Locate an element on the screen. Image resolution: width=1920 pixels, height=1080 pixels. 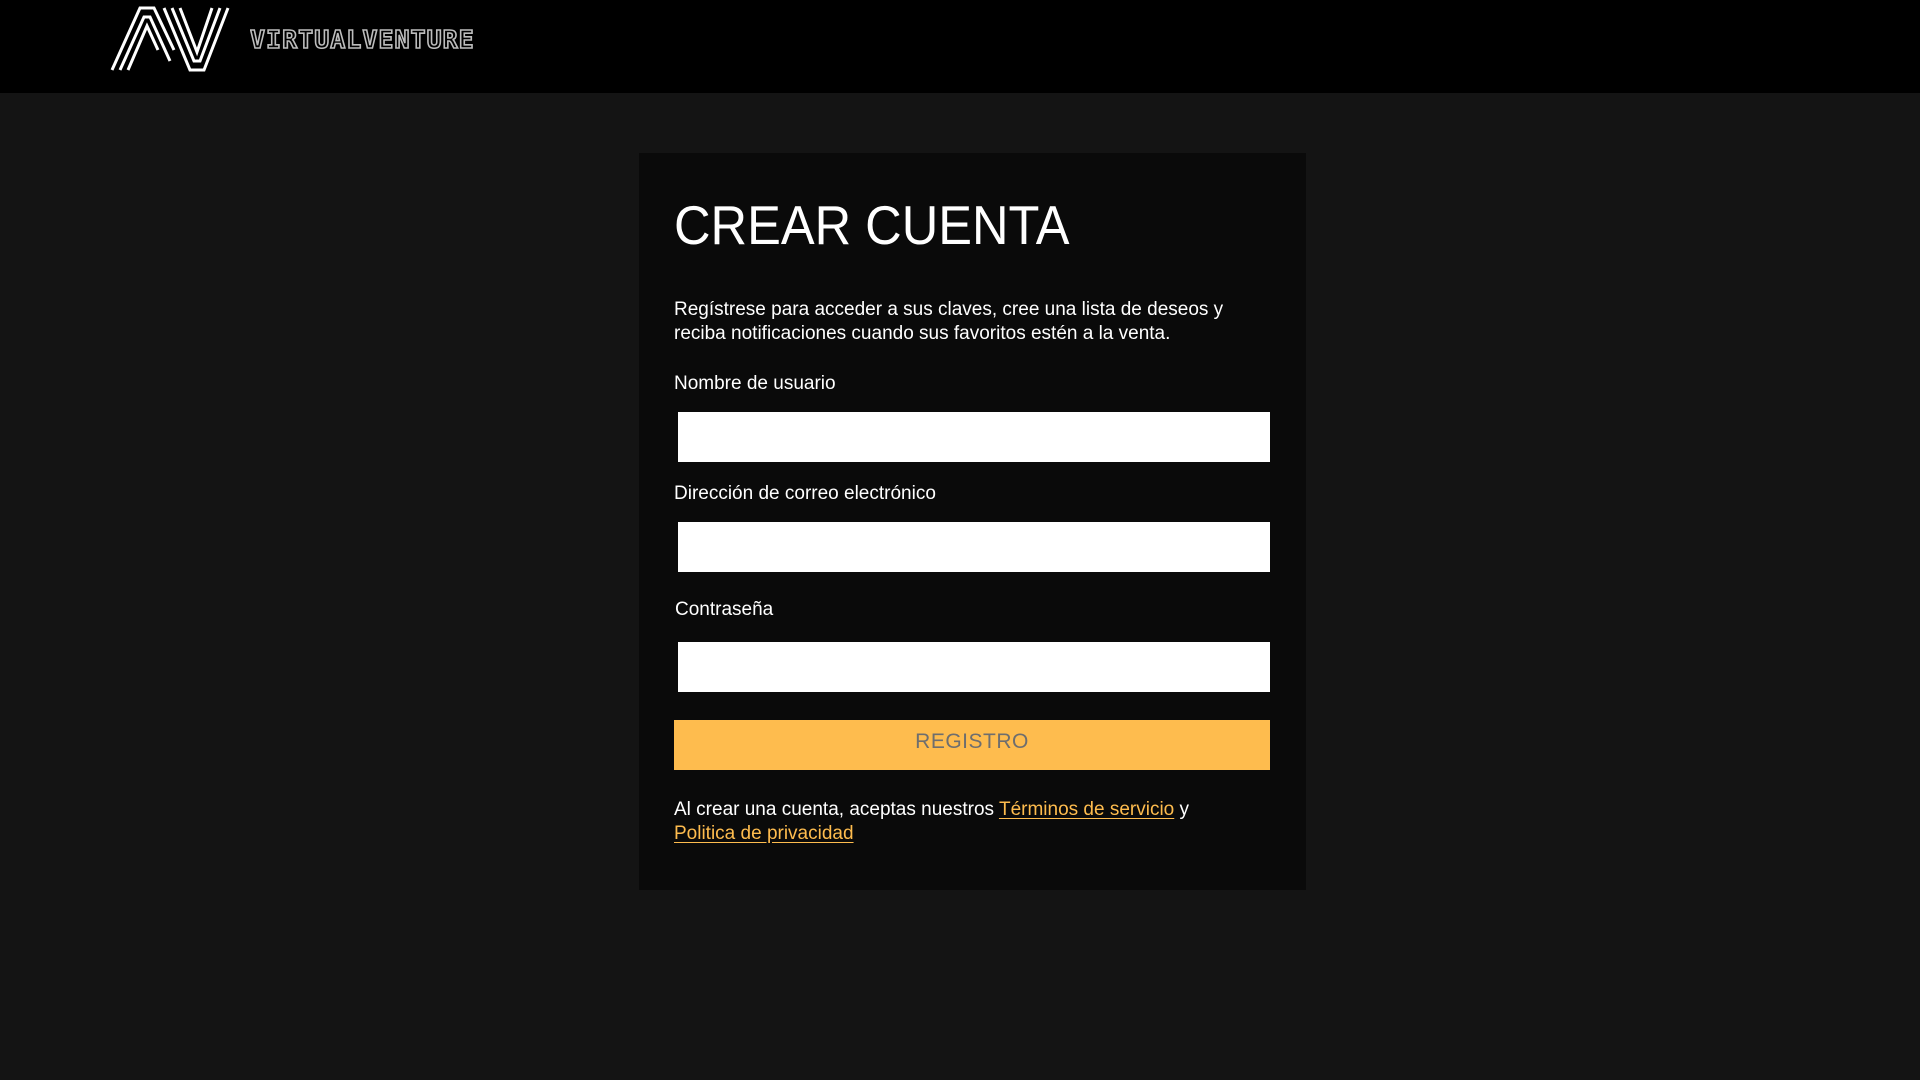
brand-wordmark: VIRTUALVENTURE is located at coordinates (362, 39).